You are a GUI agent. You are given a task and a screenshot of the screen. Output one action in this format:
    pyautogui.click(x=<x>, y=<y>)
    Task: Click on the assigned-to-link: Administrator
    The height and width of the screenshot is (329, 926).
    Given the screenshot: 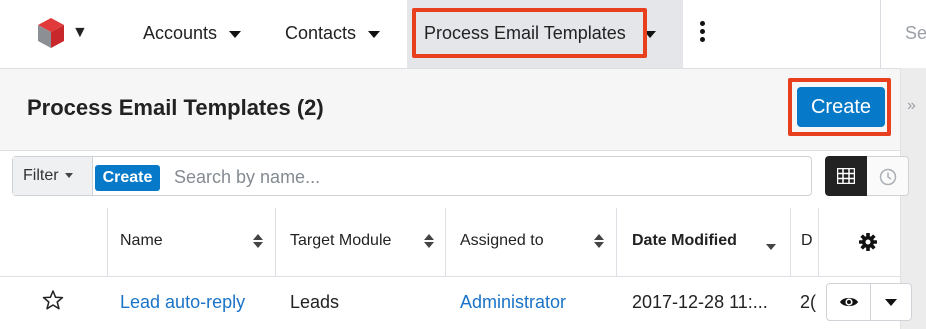 What is the action you would take?
    pyautogui.click(x=513, y=302)
    